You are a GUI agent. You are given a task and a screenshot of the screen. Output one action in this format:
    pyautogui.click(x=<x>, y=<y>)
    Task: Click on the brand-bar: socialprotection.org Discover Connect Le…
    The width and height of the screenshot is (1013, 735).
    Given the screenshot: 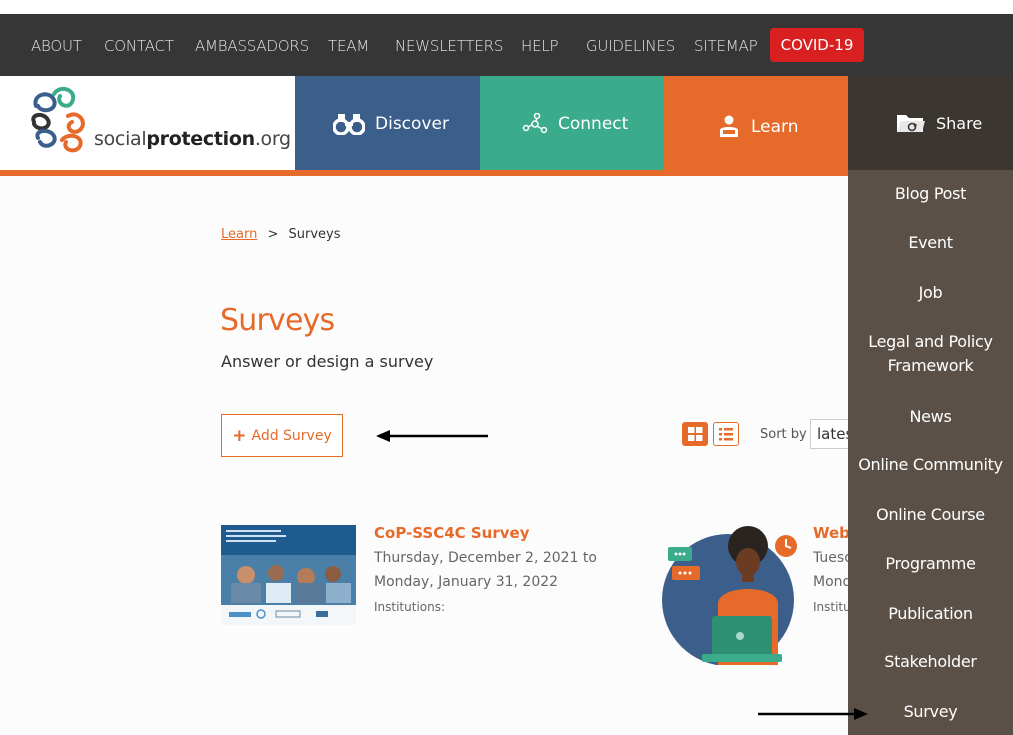 What is the action you would take?
    pyautogui.click(x=424, y=123)
    